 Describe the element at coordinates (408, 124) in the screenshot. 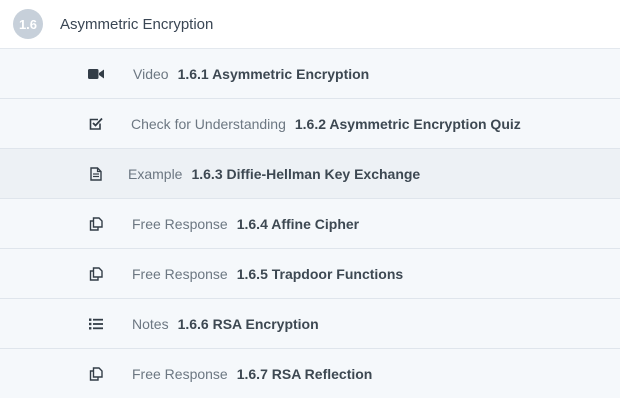

I see `lesson-title: 1.6.2 Asymmetric Encryption Quiz` at that location.